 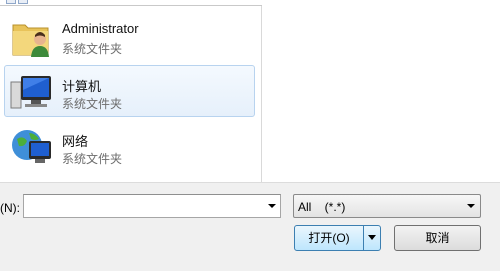 I want to click on user-folder-icon, so click(x=30, y=40).